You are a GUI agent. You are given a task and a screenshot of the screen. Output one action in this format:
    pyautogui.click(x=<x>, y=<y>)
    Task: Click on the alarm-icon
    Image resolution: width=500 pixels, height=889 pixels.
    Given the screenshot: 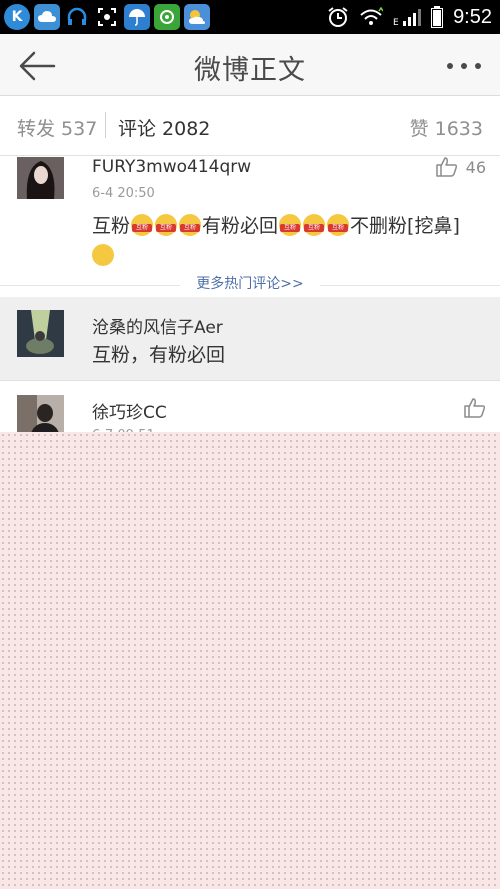 What is the action you would take?
    pyautogui.click(x=338, y=17)
    